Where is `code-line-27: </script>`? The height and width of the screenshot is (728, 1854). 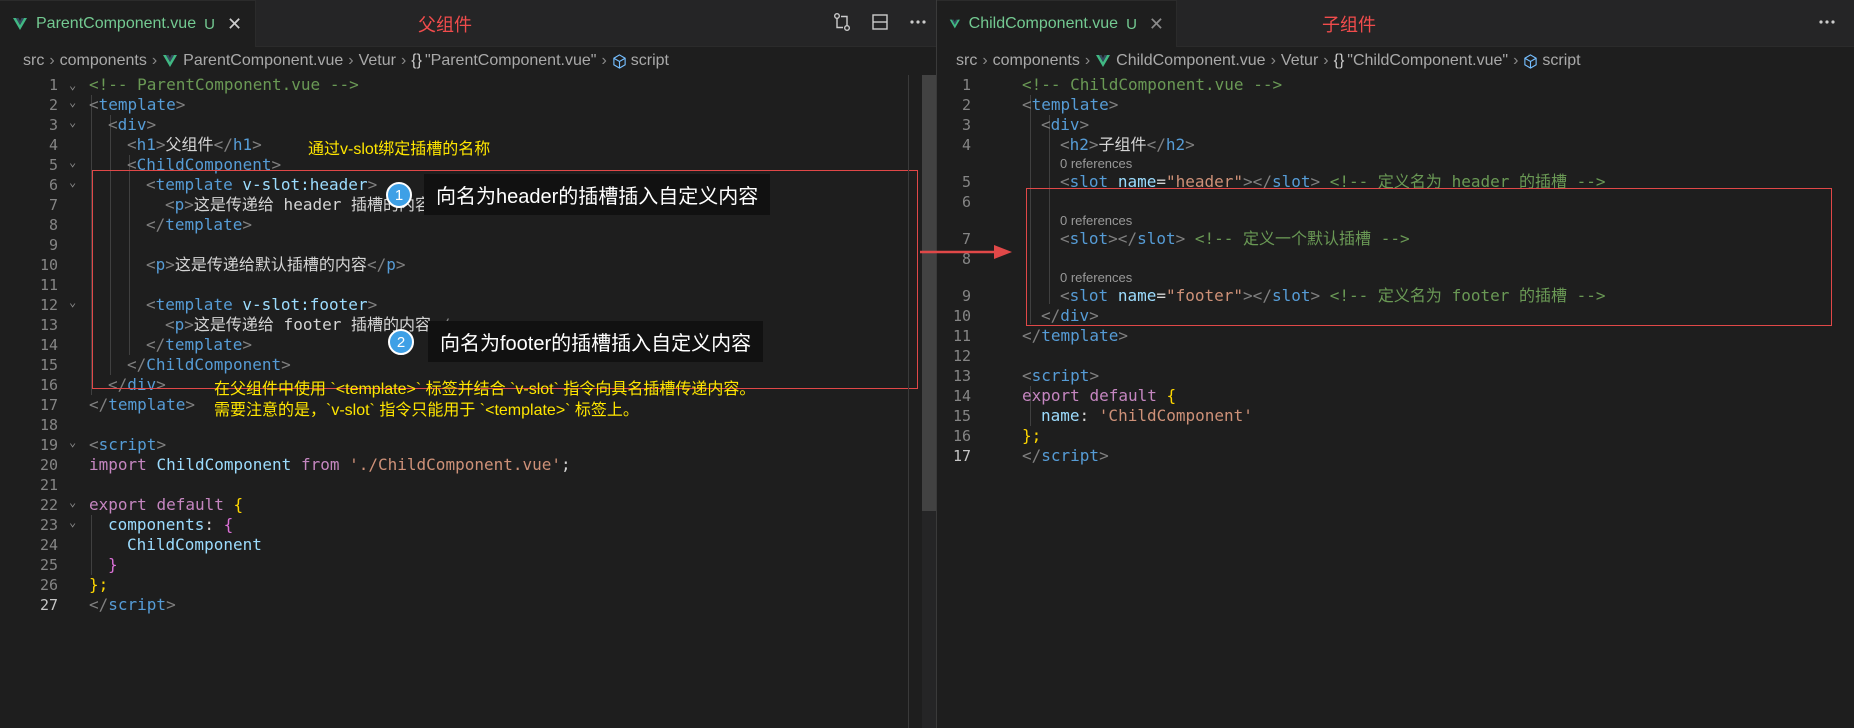
code-line-27: </script> is located at coordinates (132, 604).